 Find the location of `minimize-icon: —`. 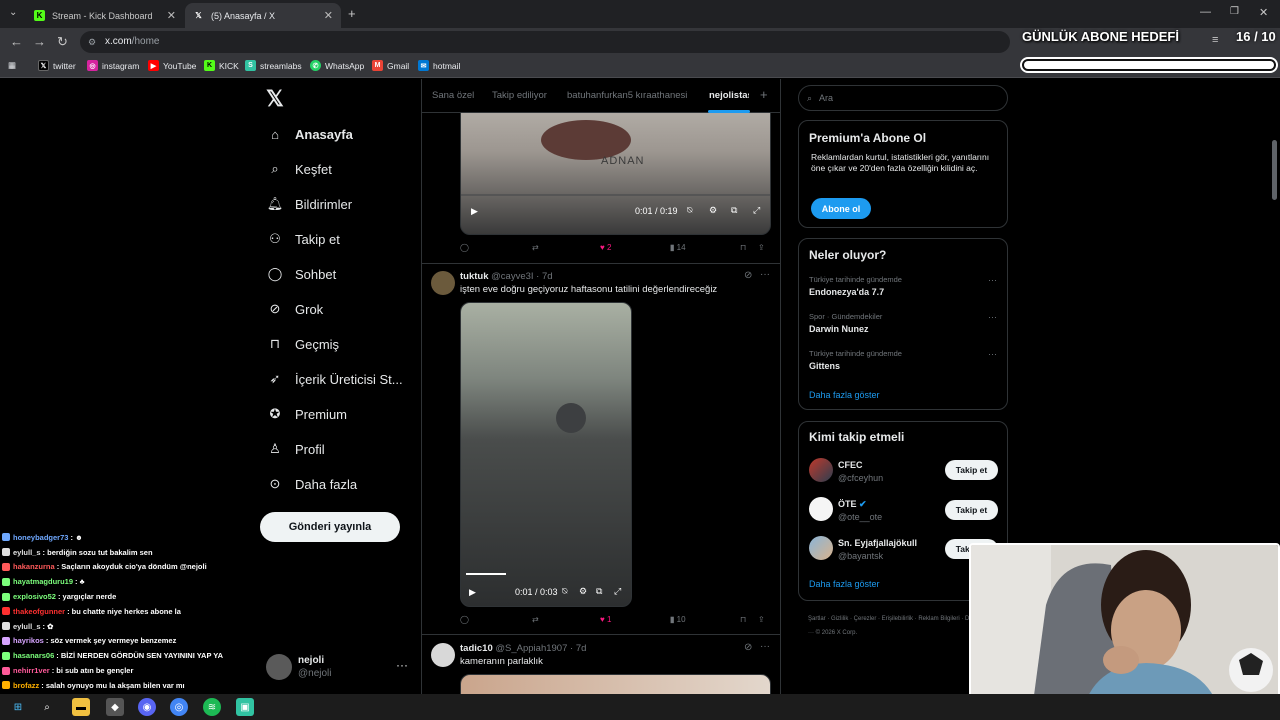

minimize-icon: — is located at coordinates (1205, 12).